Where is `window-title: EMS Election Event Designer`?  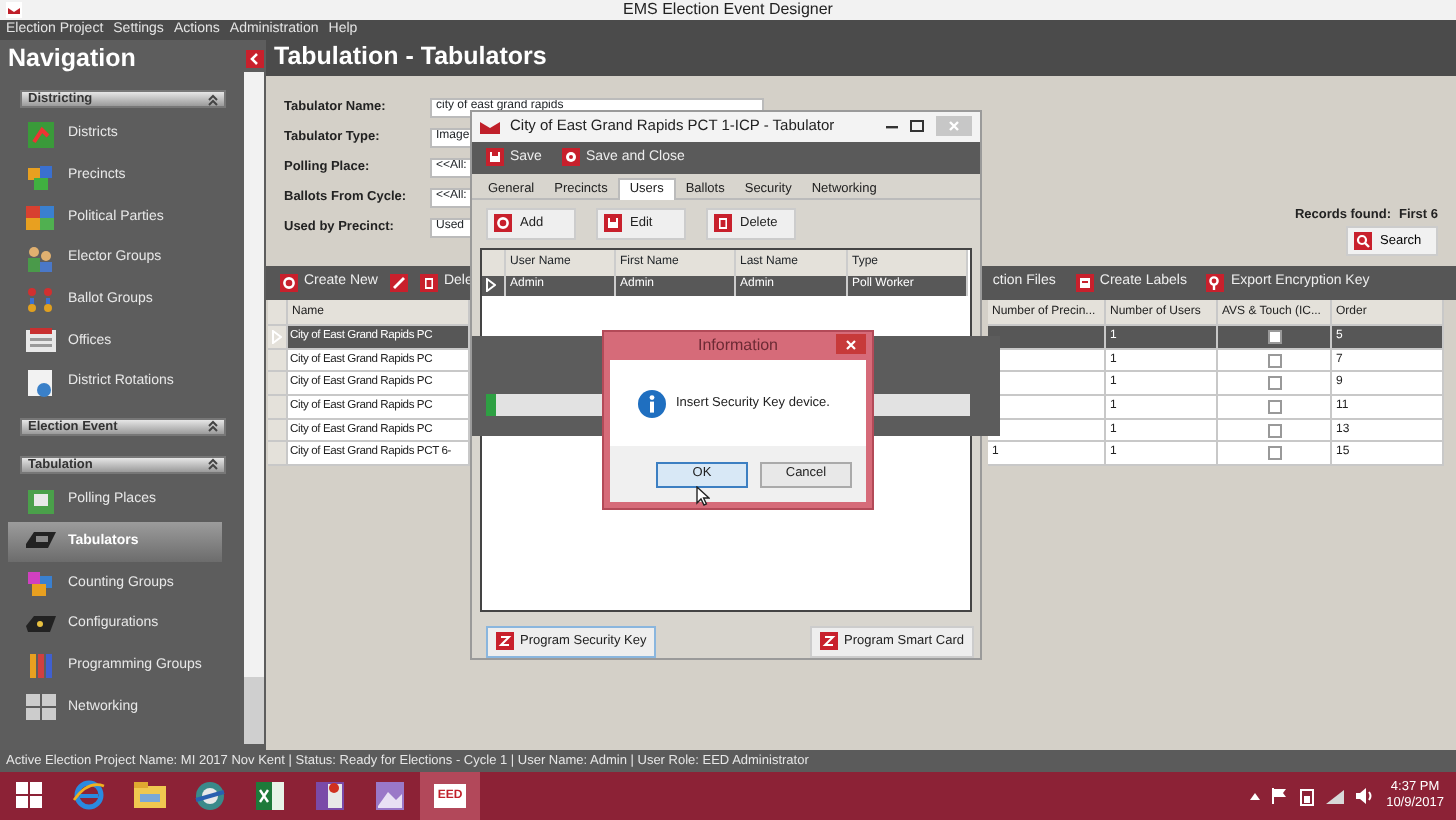 window-title: EMS Election Event Designer is located at coordinates (728, 10).